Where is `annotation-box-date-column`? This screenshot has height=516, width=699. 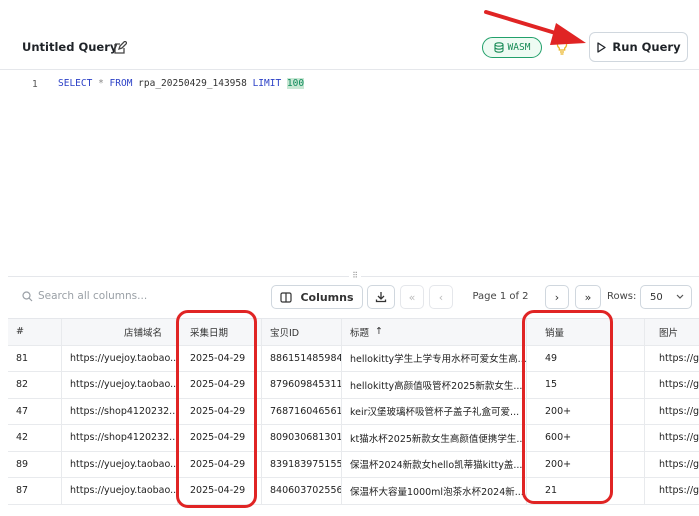
annotation-box-date-column is located at coordinates (216, 409).